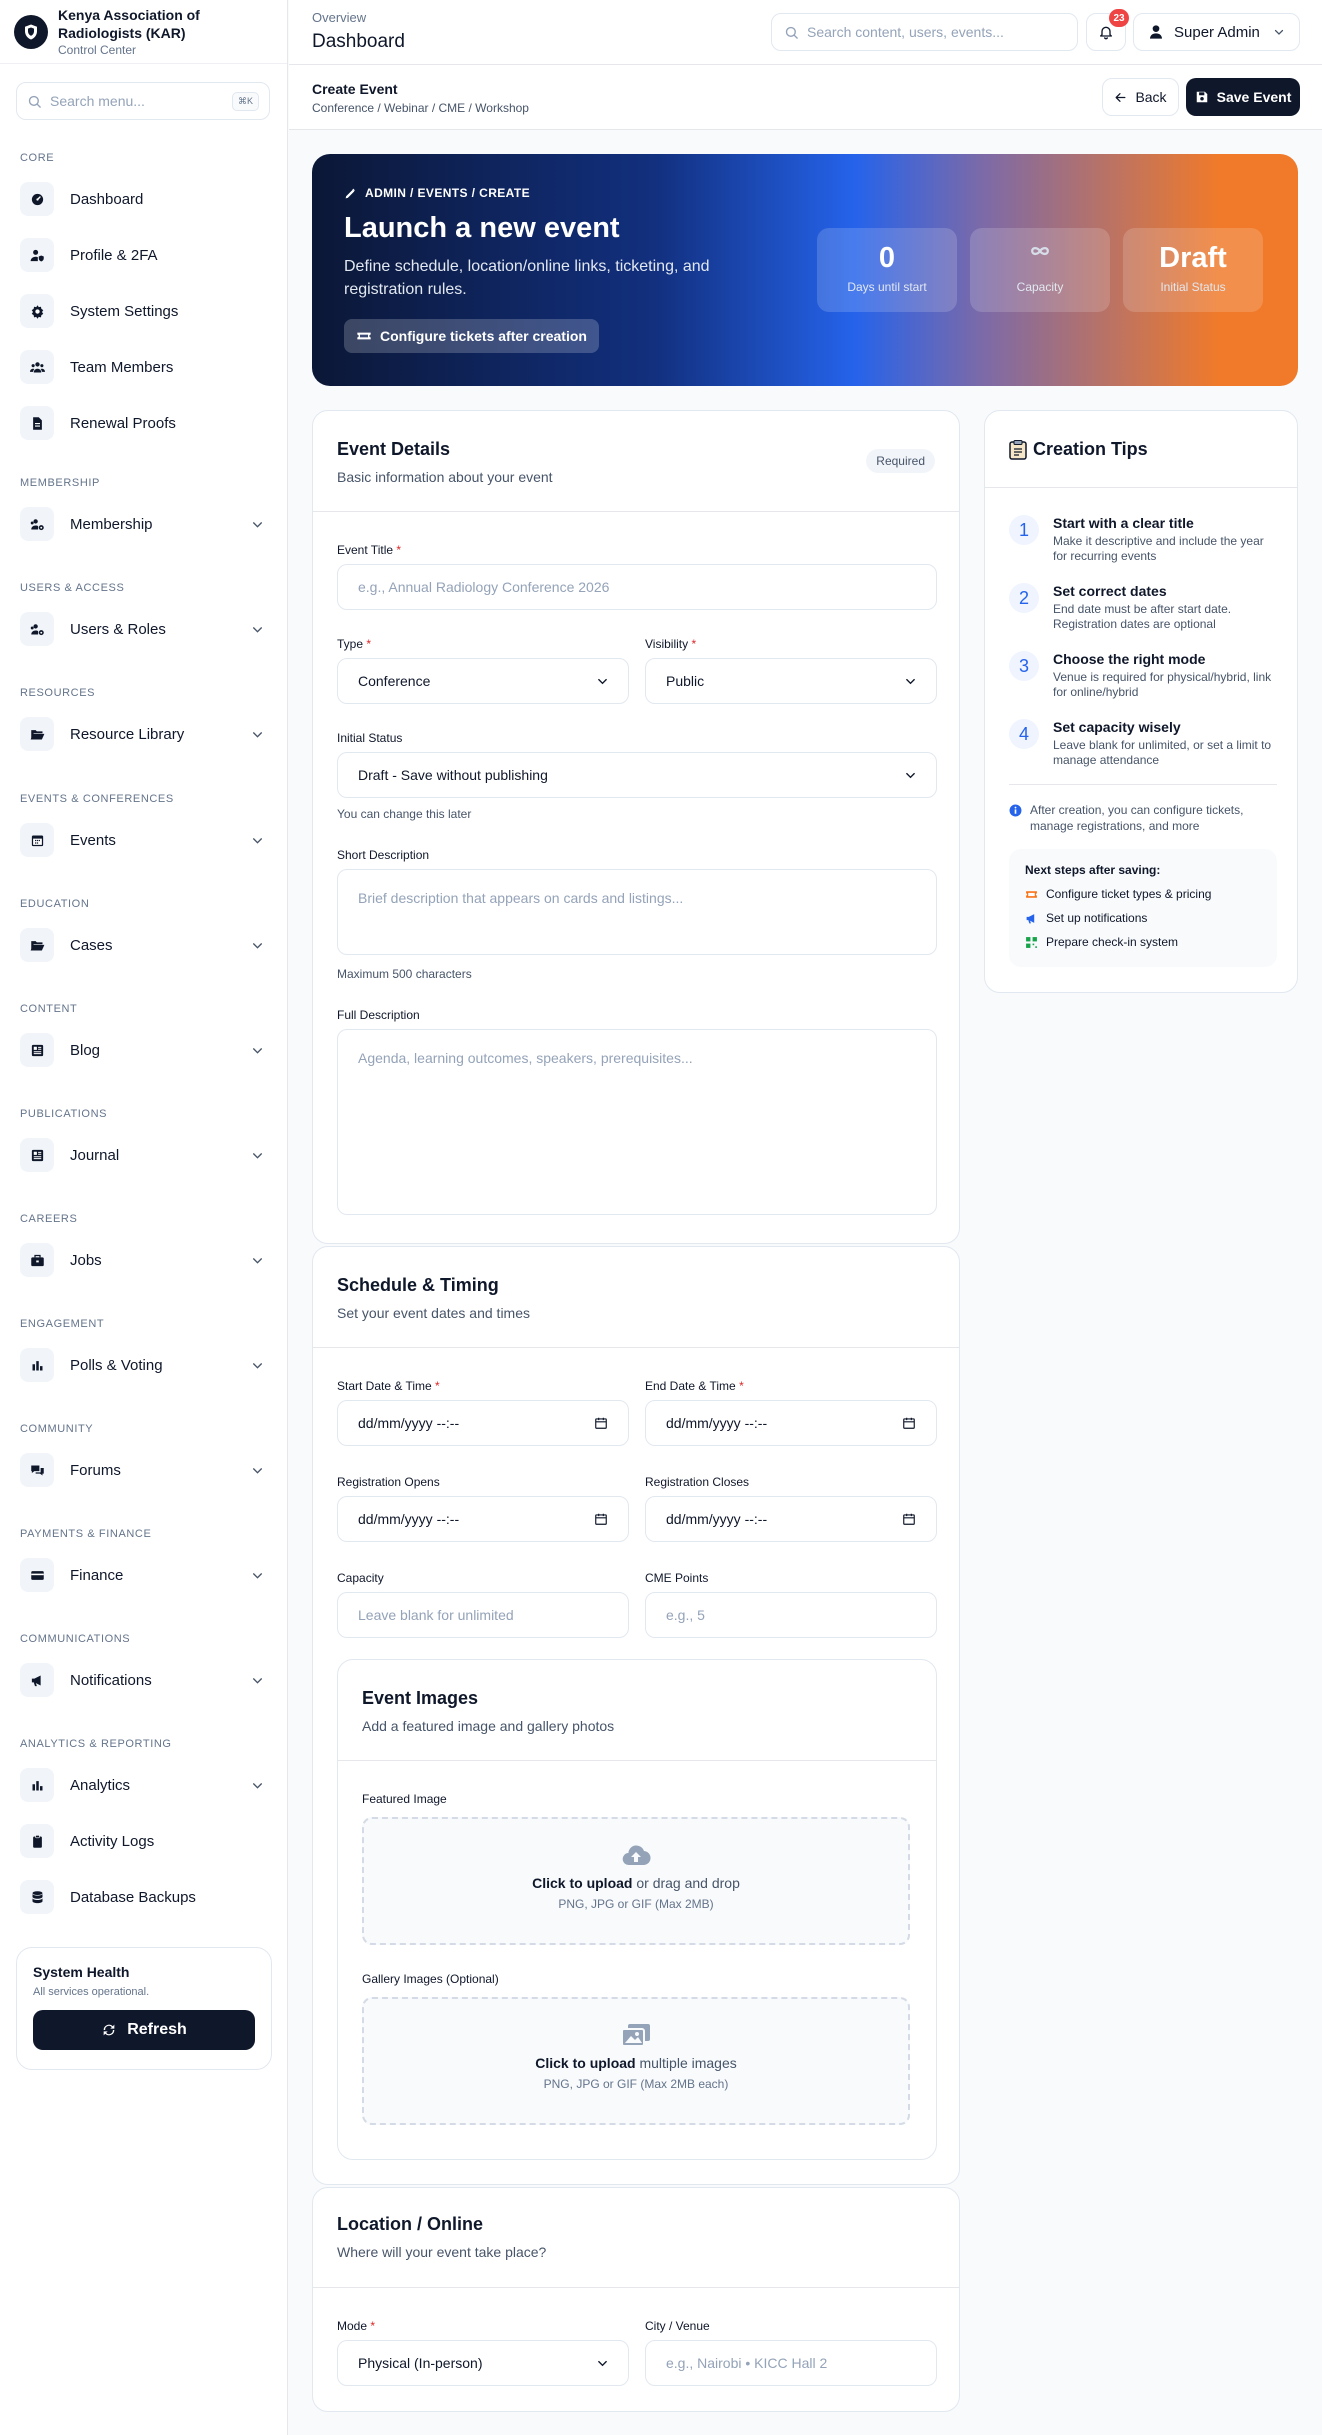 The image size is (1322, 2435). Describe the element at coordinates (1216, 32) in the screenshot. I see `user-menu-button: Super Admin` at that location.